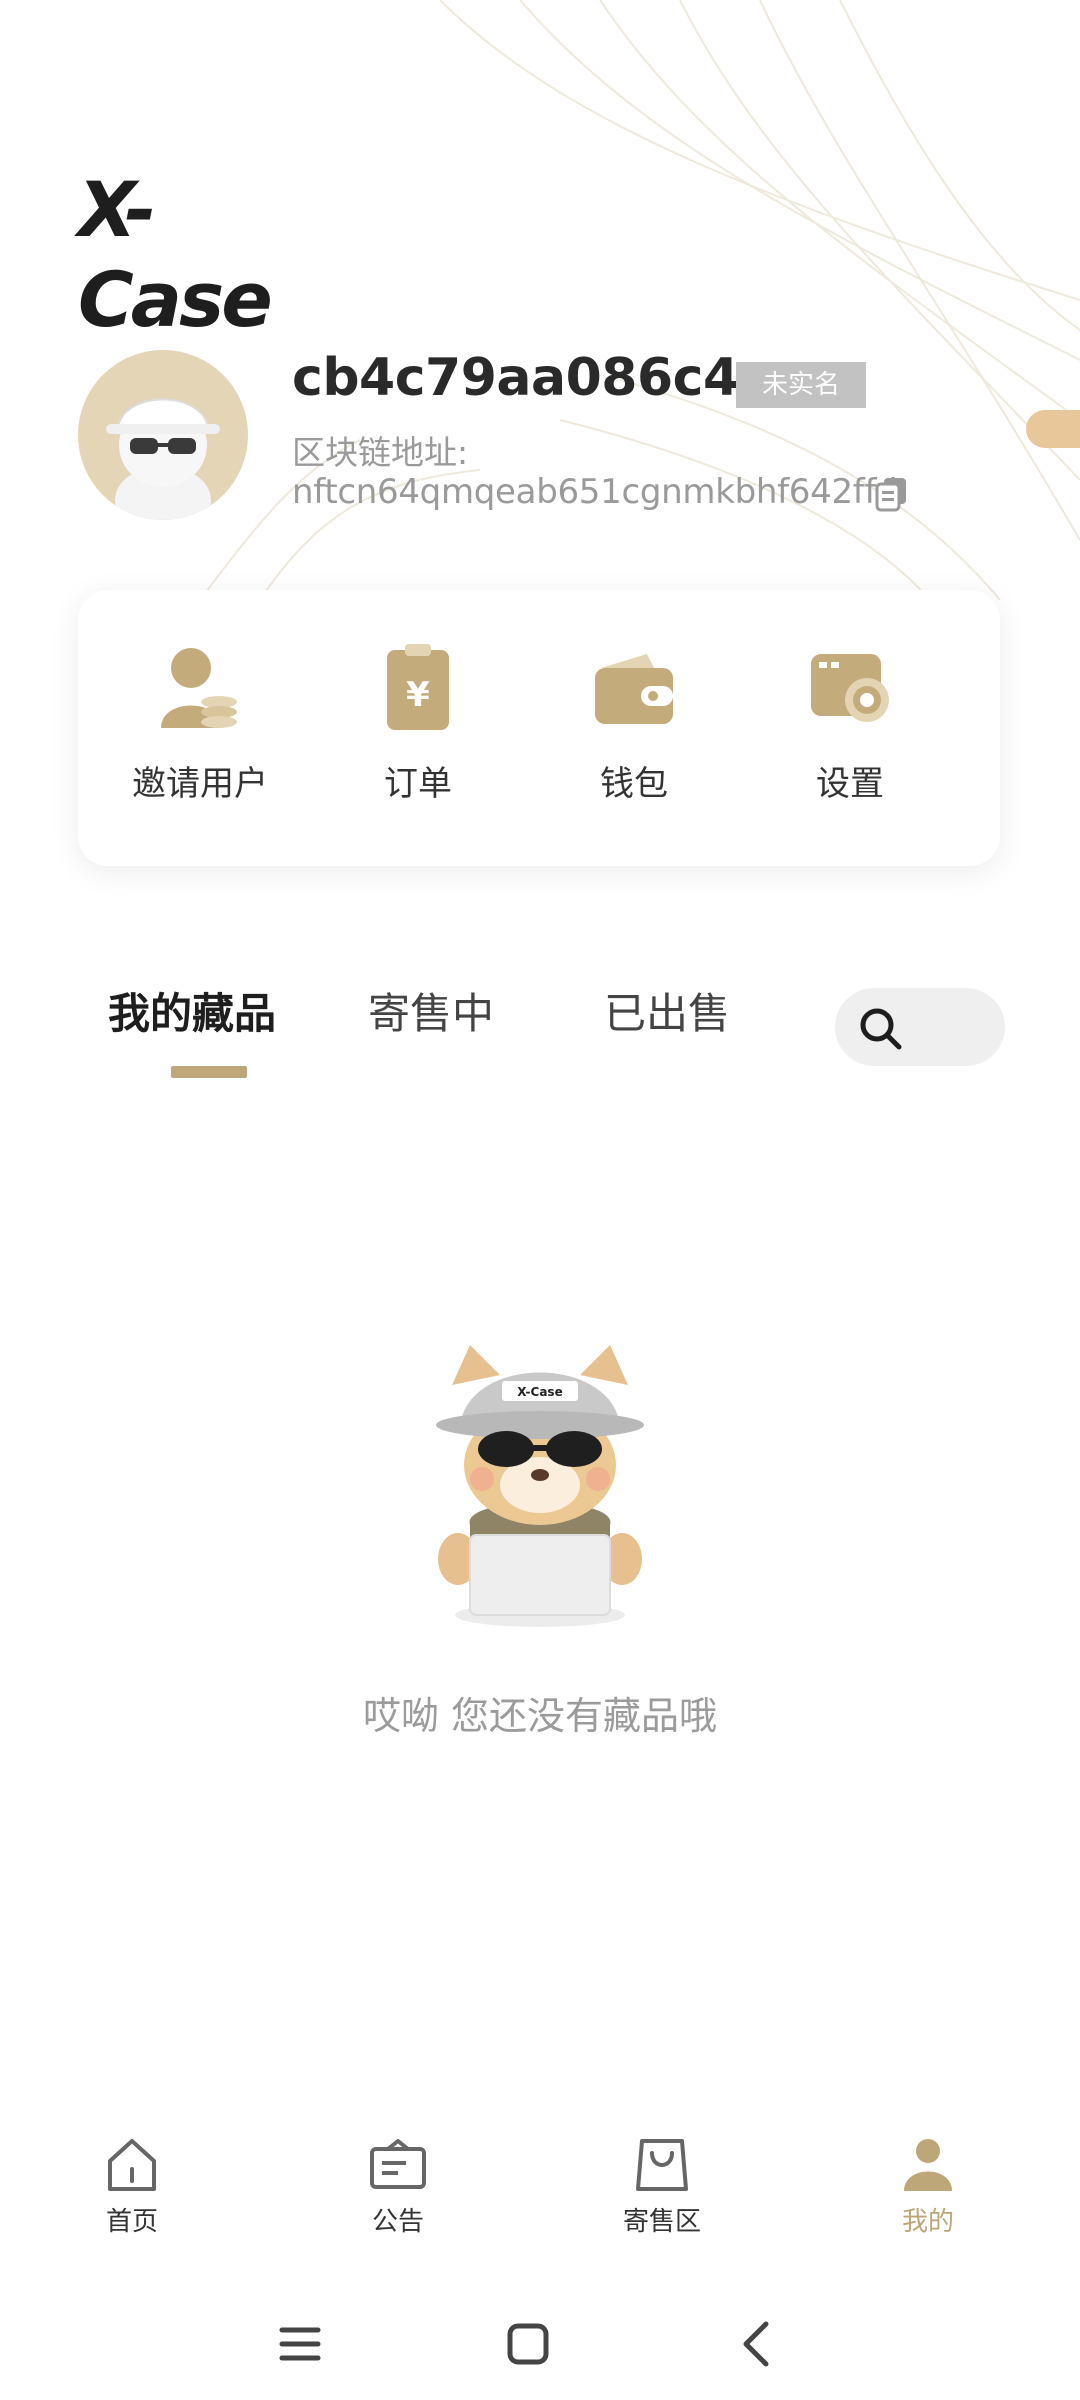 Image resolution: width=1080 pixels, height=2400 pixels. Describe the element at coordinates (528, 2344) in the screenshot. I see `home-square-icon` at that location.